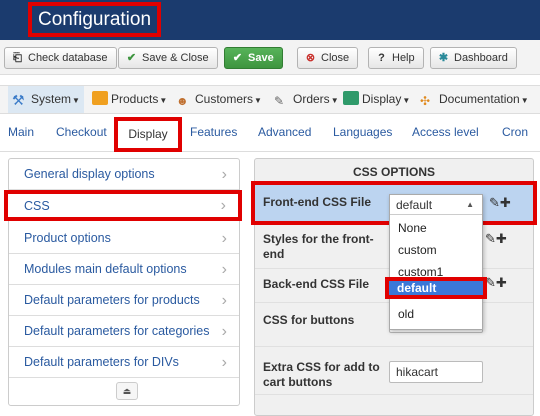 The height and width of the screenshot is (416, 540). What do you see at coordinates (381, 58) in the screenshot?
I see `help-icon: ?` at bounding box center [381, 58].